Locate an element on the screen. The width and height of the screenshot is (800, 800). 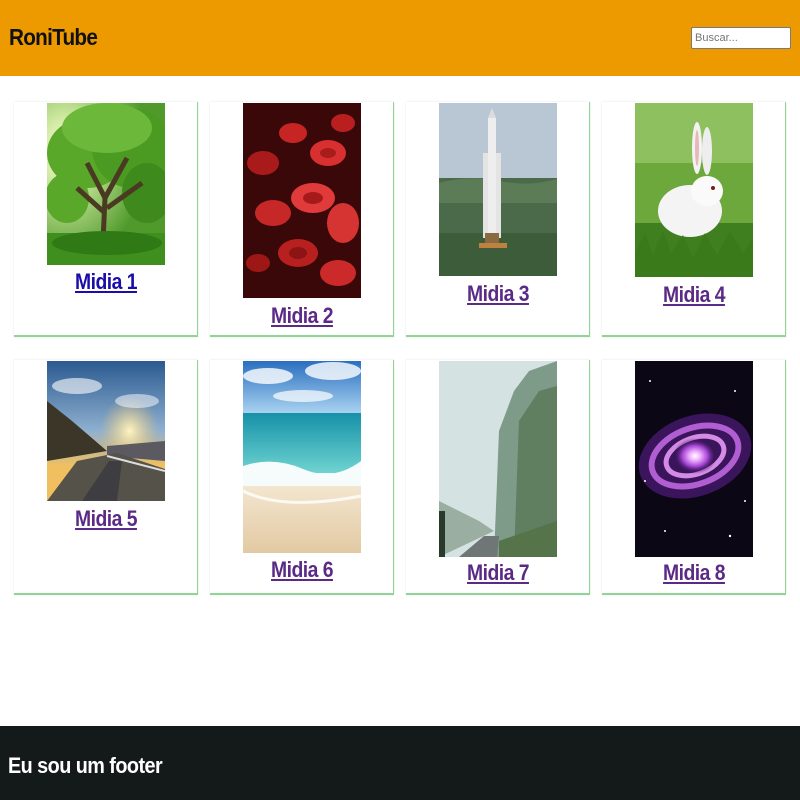
media-card-7: Midia 7 is located at coordinates (498, 477).